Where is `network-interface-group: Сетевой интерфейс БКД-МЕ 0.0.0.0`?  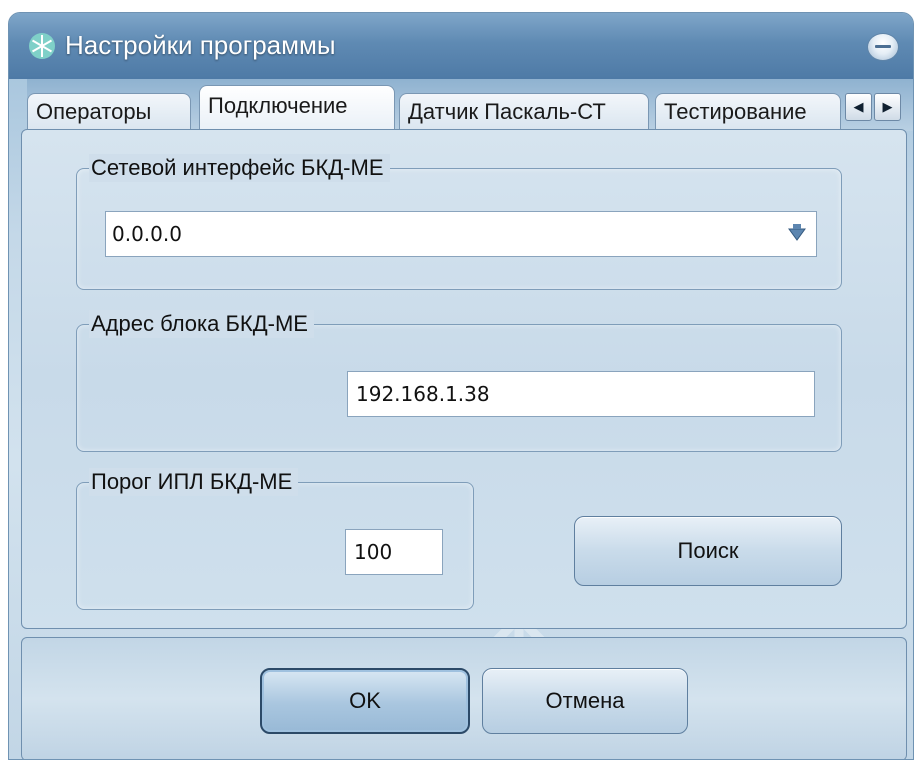 network-interface-group: Сетевой интерфейс БКД-МЕ 0.0.0.0 is located at coordinates (459, 222).